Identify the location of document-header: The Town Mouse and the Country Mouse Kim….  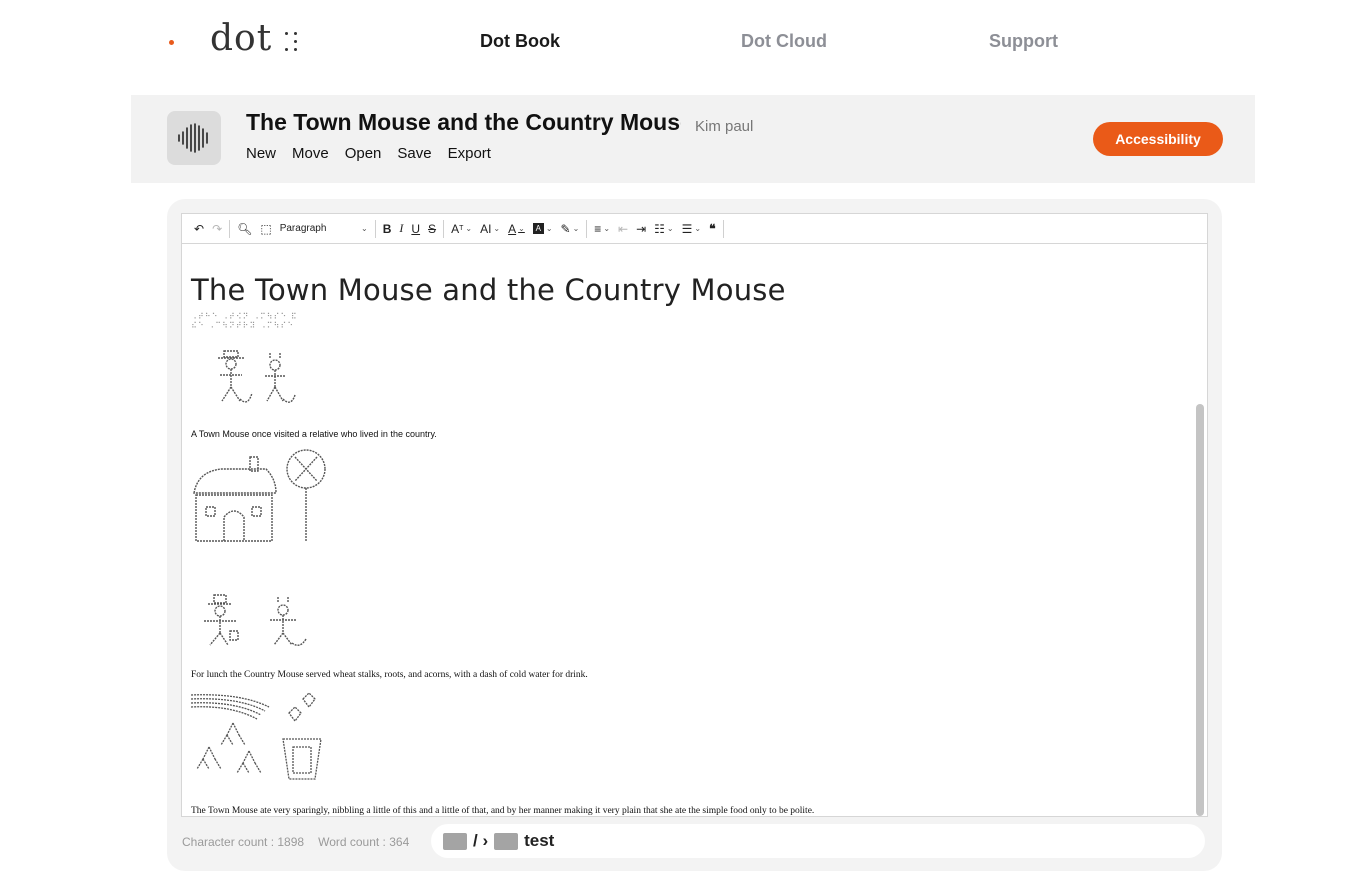
(693, 139).